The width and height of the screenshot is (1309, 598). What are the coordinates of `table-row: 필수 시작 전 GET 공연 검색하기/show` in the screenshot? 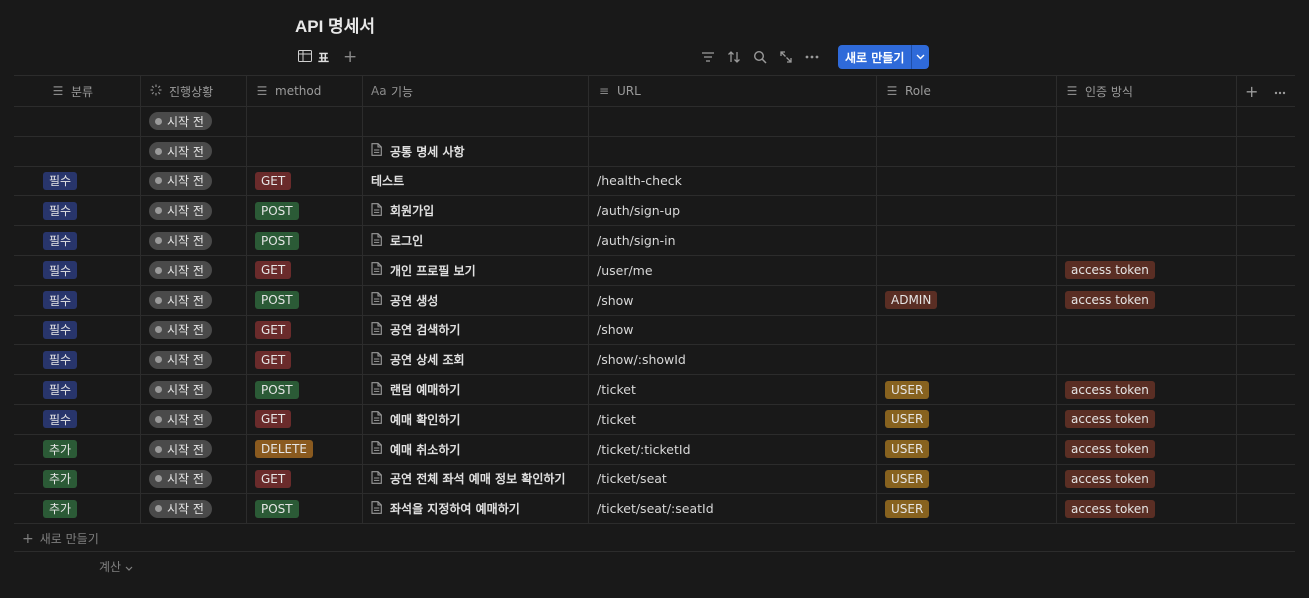 It's located at (654, 330).